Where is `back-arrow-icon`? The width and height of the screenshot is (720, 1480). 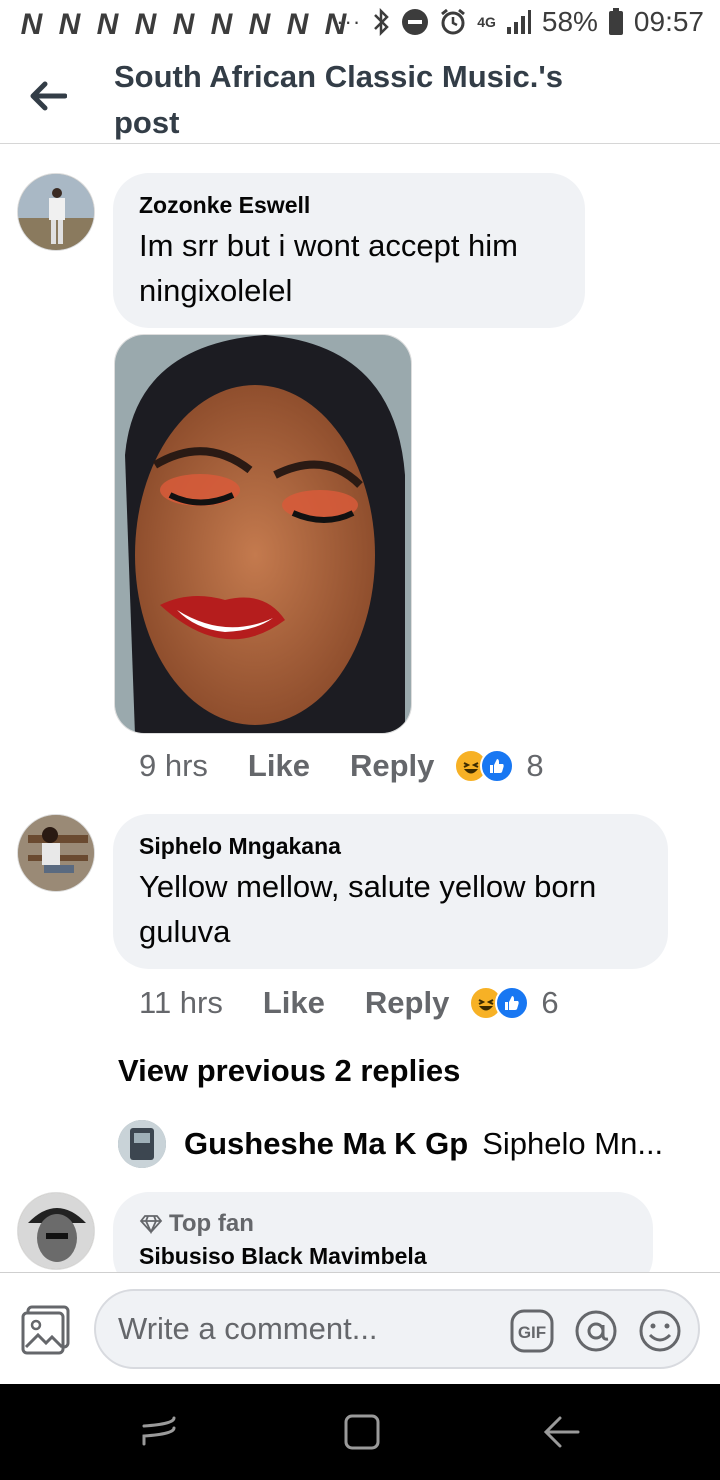 back-arrow-icon is located at coordinates (48, 96).